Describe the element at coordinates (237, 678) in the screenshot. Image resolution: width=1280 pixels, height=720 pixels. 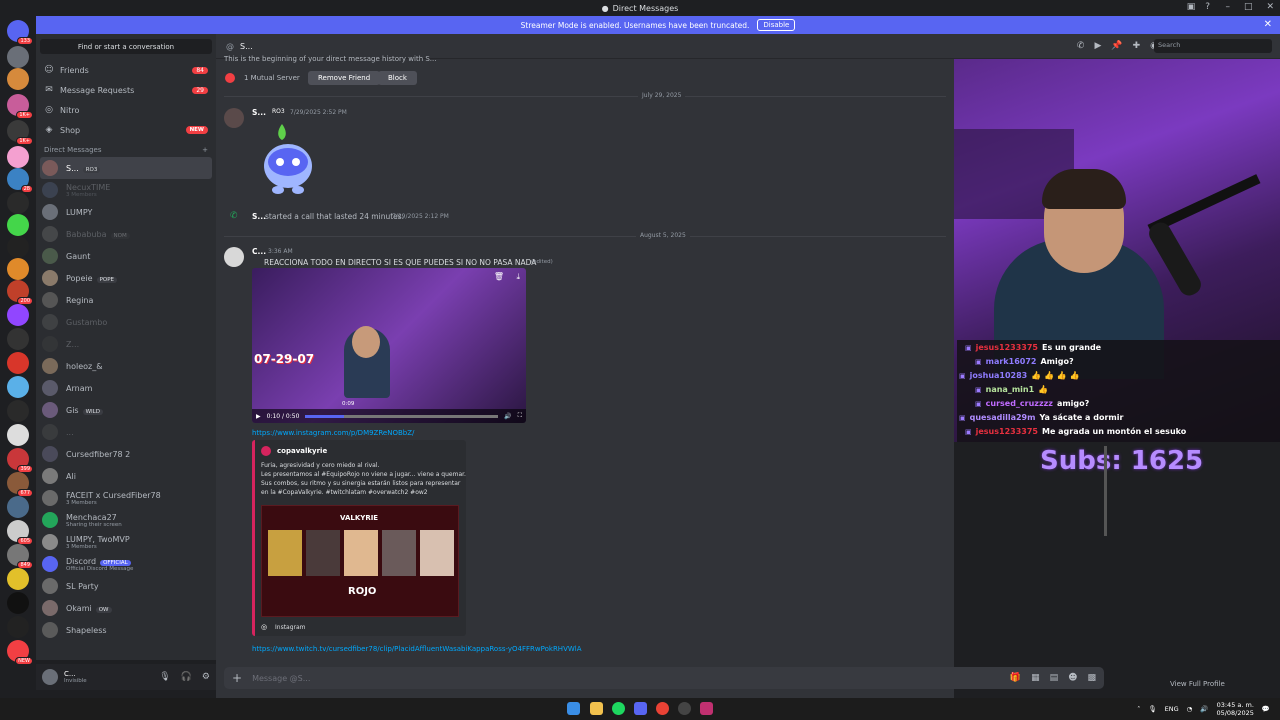
I see `add-attachment-icon: +` at that location.